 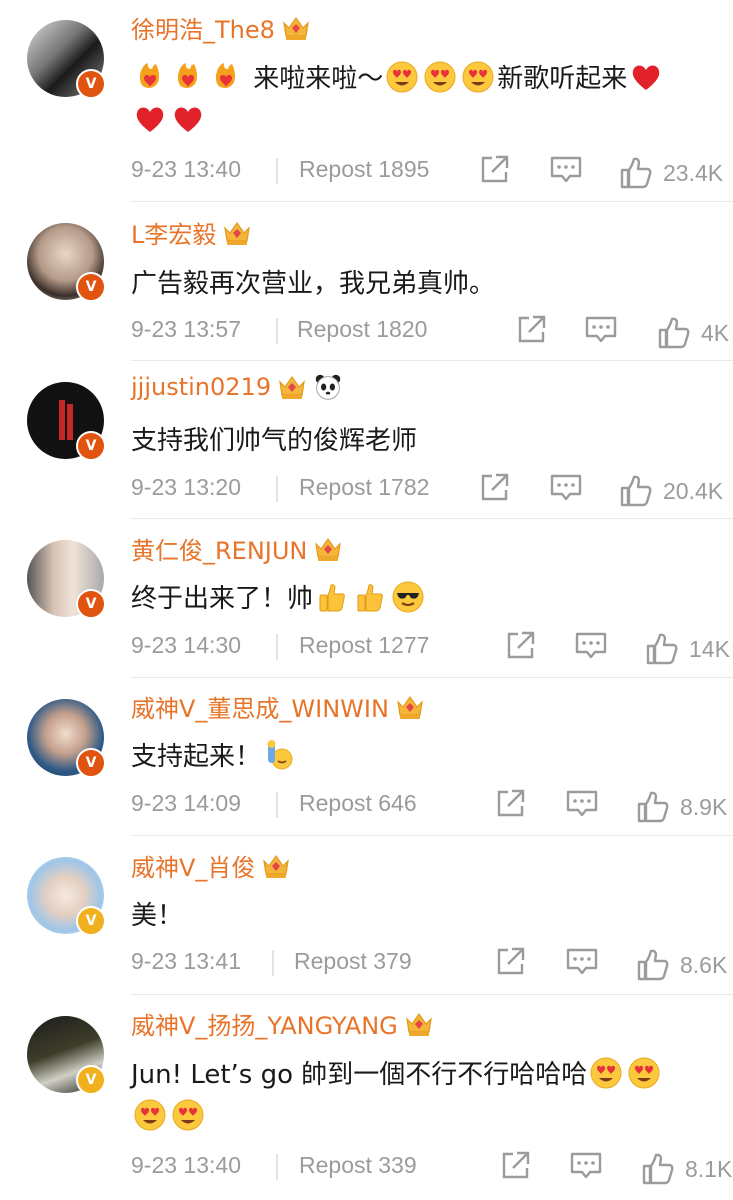 I want to click on like-button: 8.6K, so click(x=681, y=965).